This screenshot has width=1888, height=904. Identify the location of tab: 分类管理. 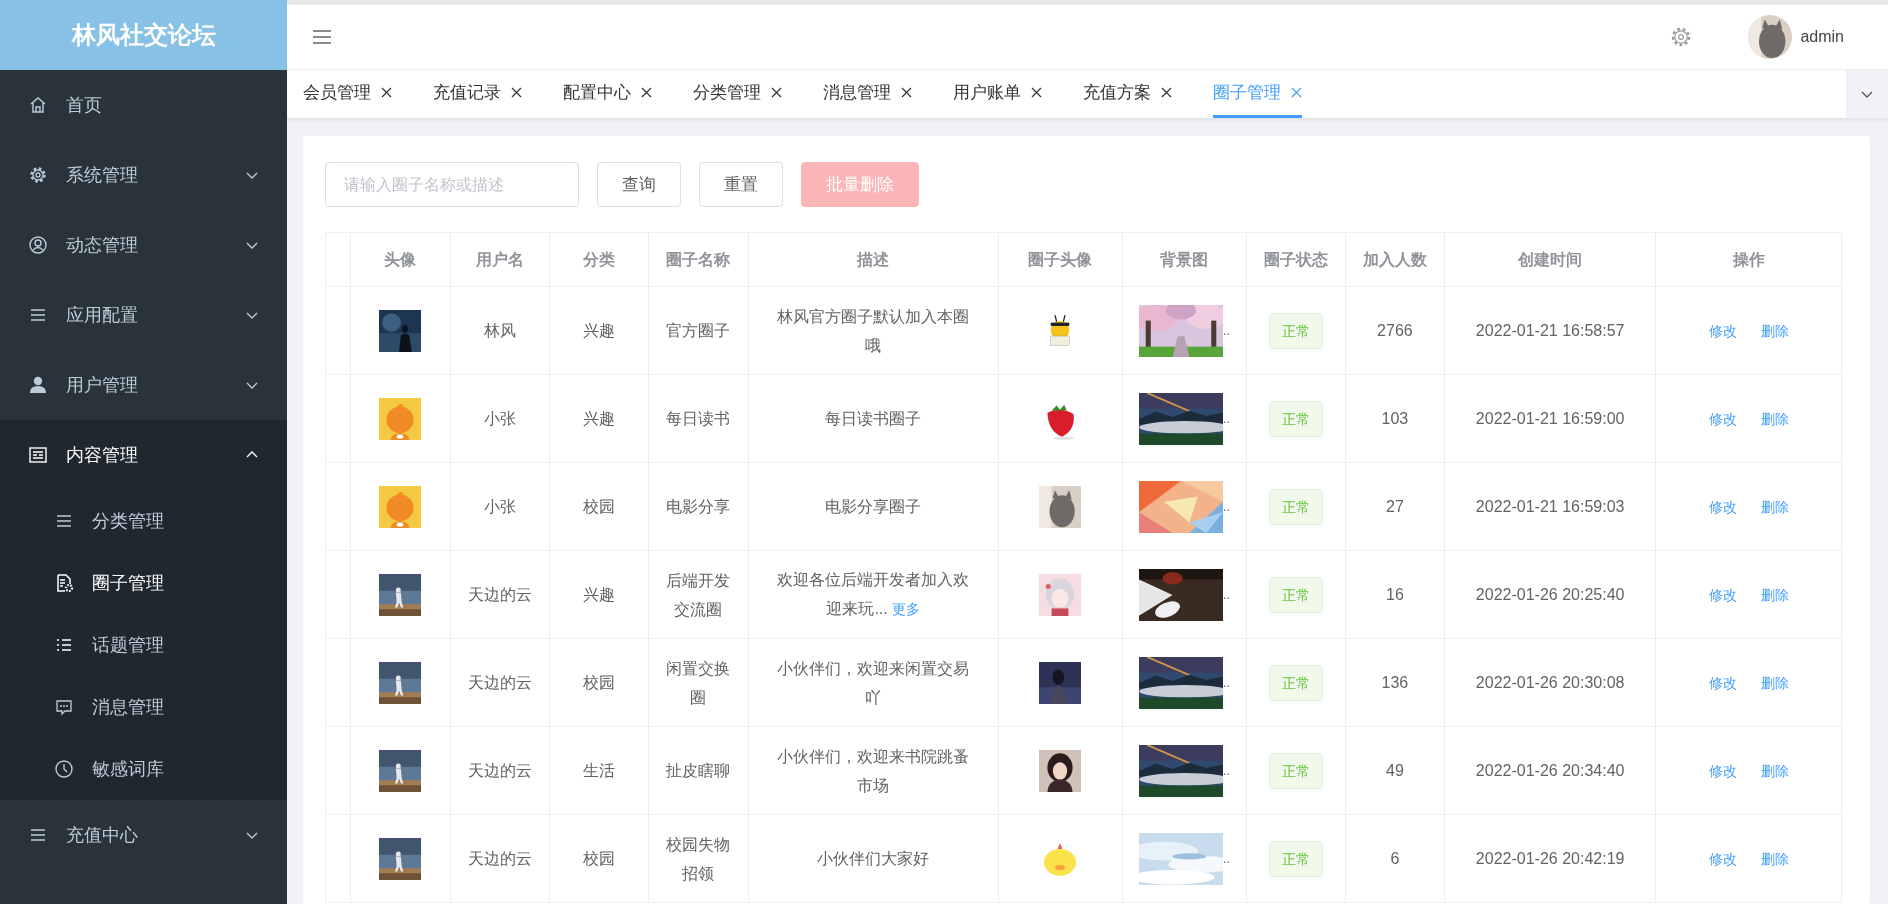
(737, 94).